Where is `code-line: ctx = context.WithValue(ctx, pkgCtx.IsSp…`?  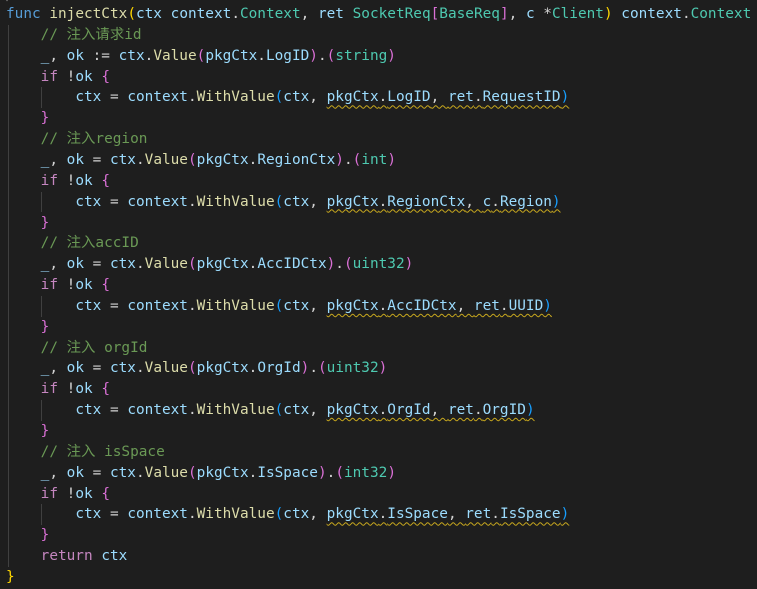 code-line: ctx = context.WithValue(ctx, pkgCtx.IsSp… is located at coordinates (287, 514).